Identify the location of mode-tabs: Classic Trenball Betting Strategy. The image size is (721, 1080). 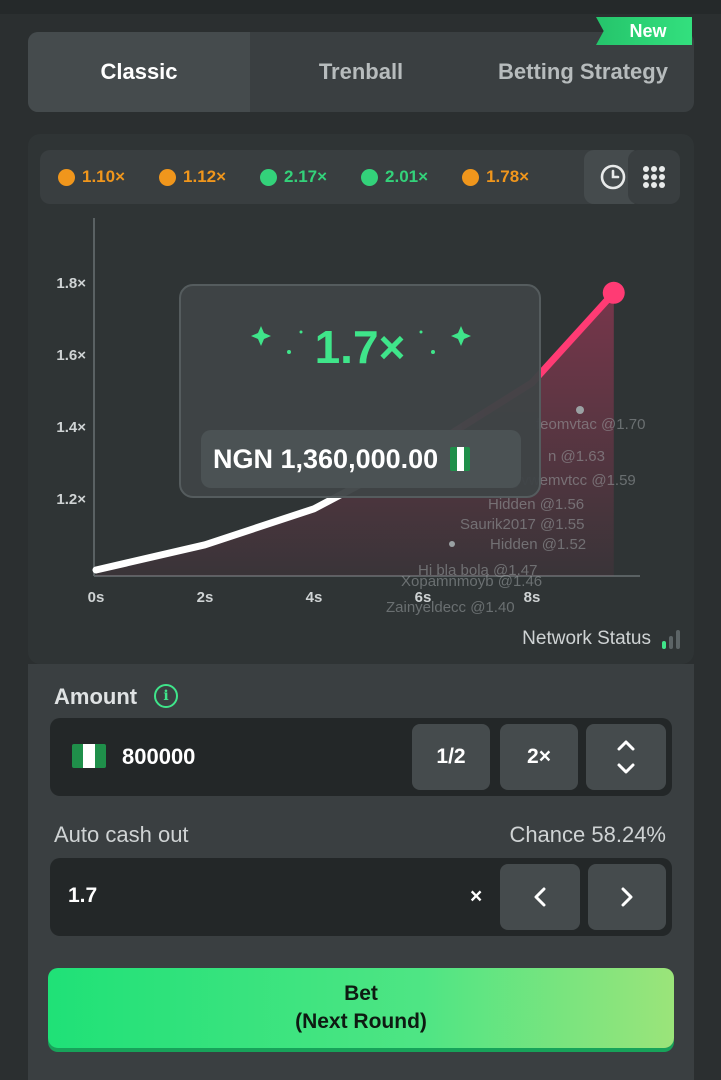
(361, 72).